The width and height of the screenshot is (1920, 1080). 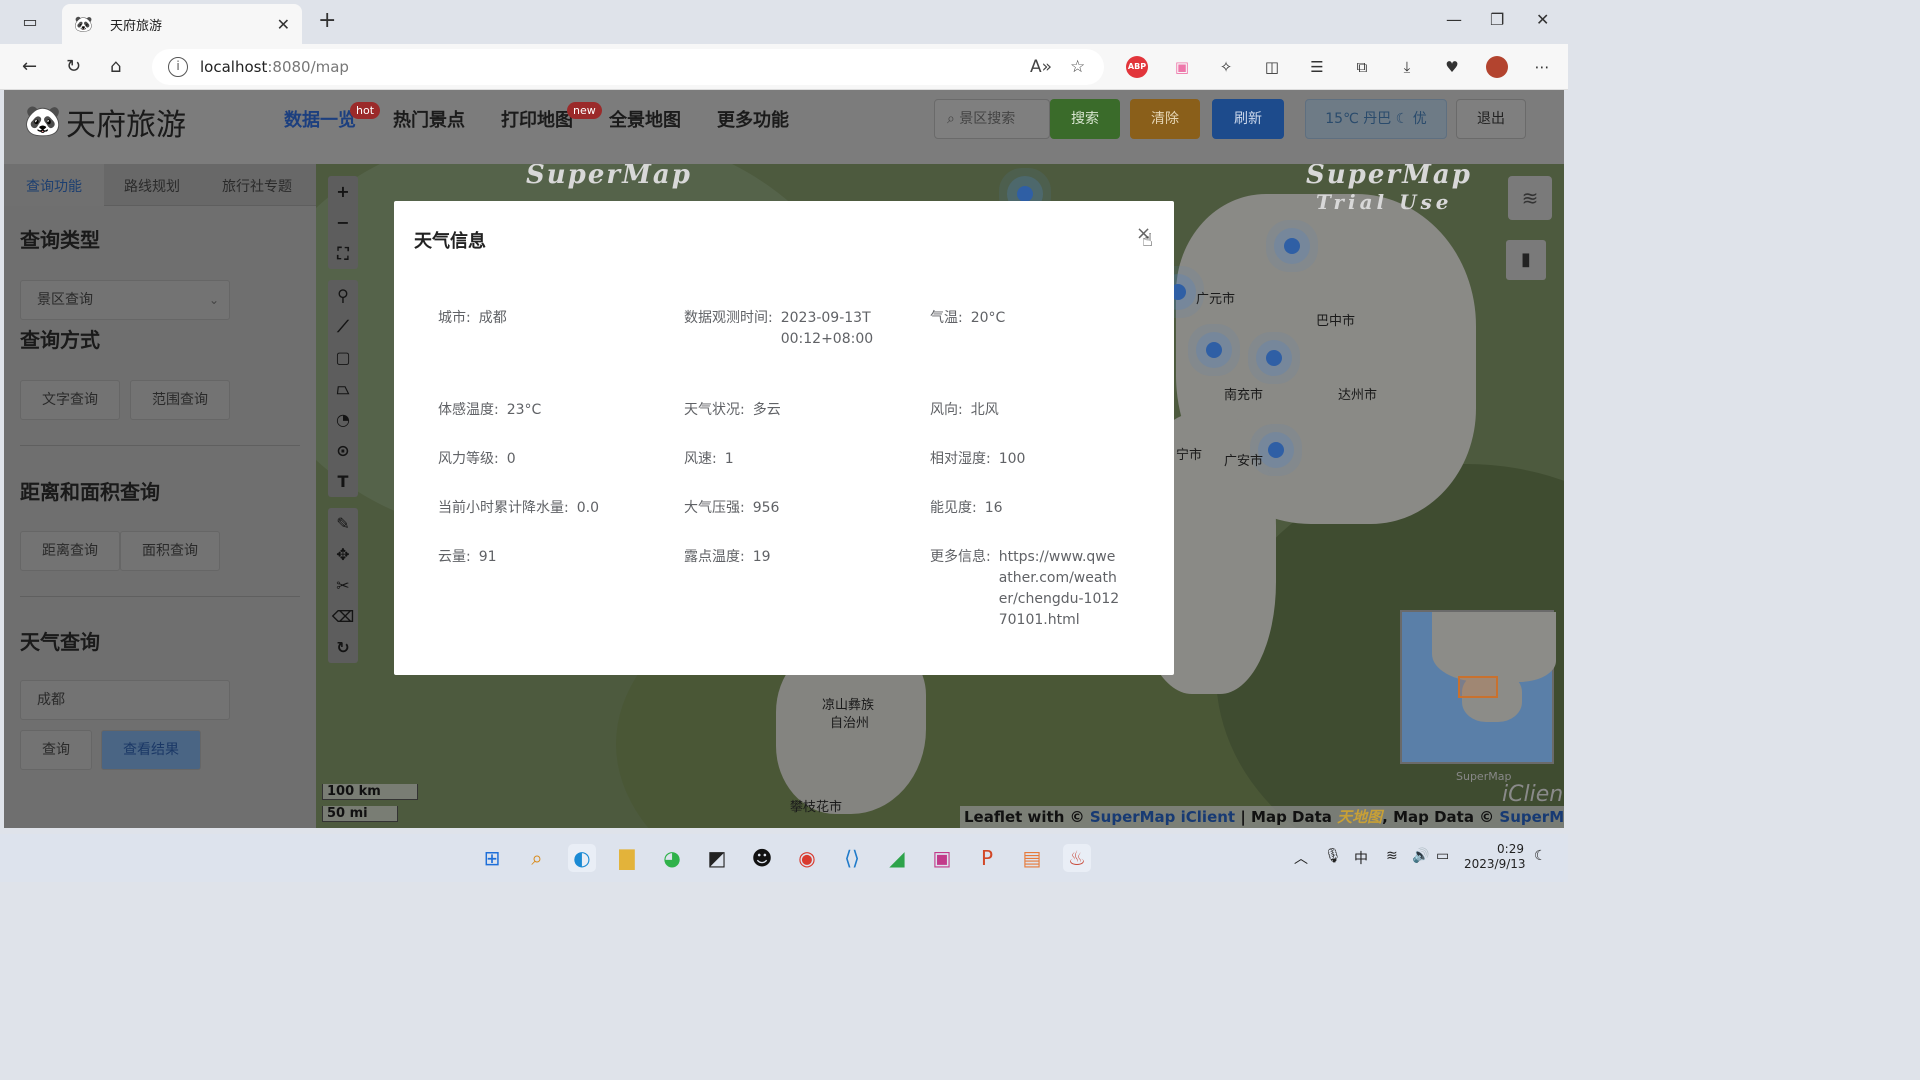 I want to click on sidebar-tabs: 查询功能 路线规划 旅行社专题, so click(x=160, y=185).